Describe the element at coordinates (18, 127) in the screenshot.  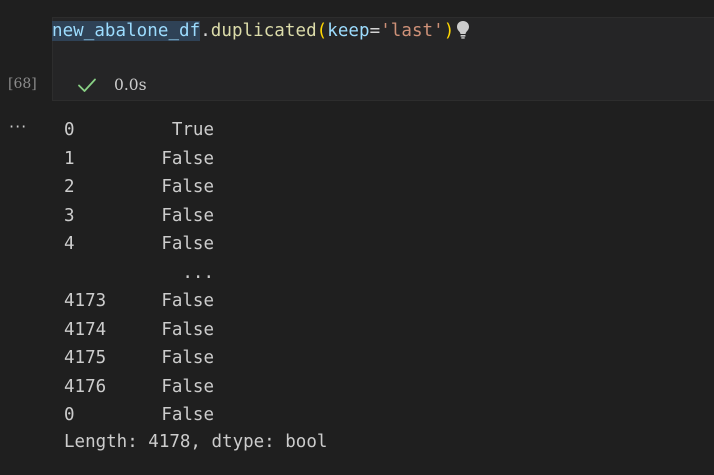
I see `output-more-actions-icon: ···` at that location.